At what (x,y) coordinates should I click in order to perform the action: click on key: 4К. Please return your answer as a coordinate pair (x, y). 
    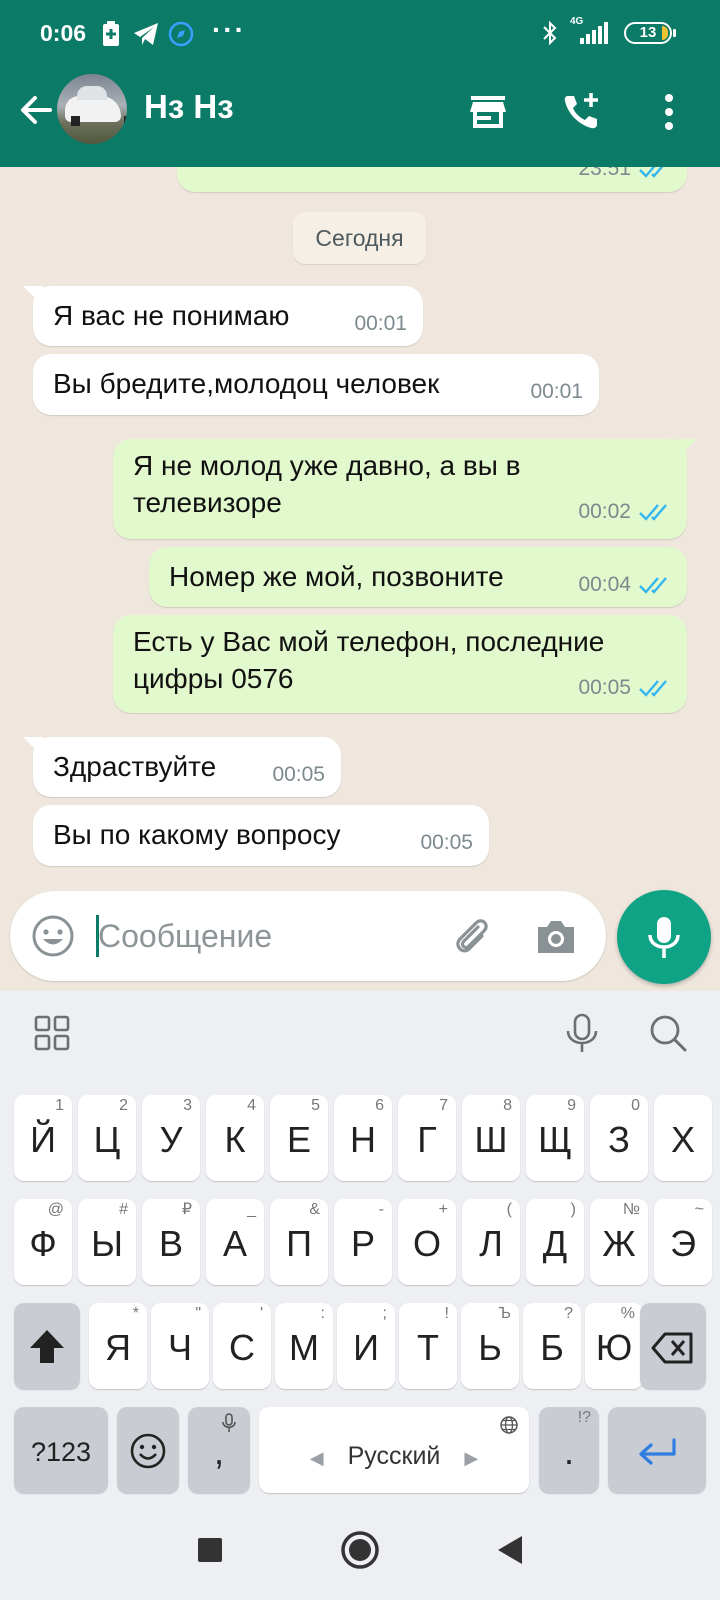
    Looking at the image, I should click on (235, 1138).